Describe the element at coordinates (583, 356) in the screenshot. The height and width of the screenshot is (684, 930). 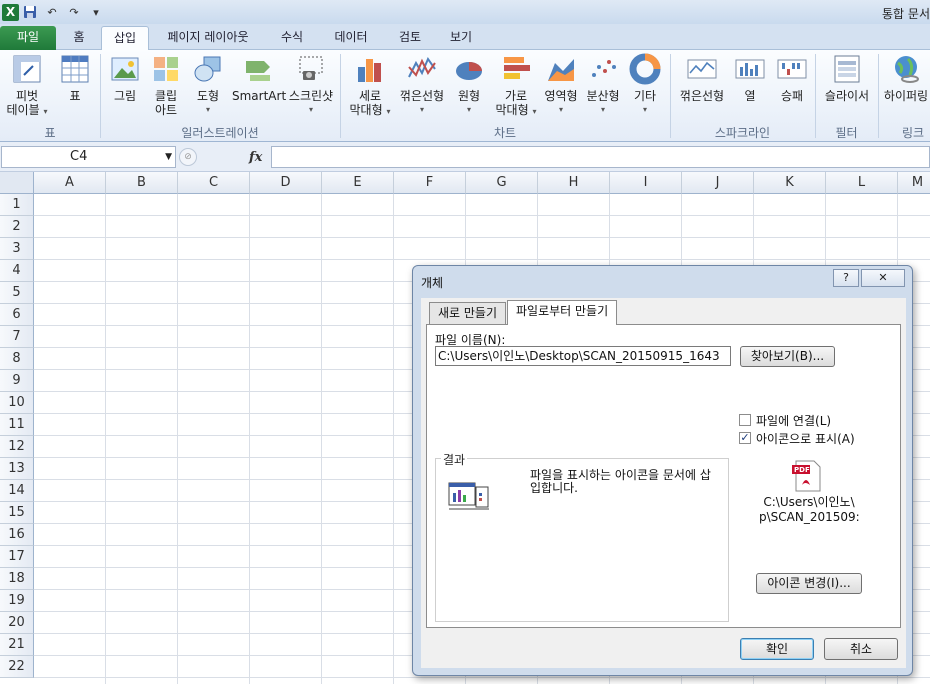
I see `file-name-input: C:\Users\이인노\Desktop\SCAN_20150915_1643` at that location.